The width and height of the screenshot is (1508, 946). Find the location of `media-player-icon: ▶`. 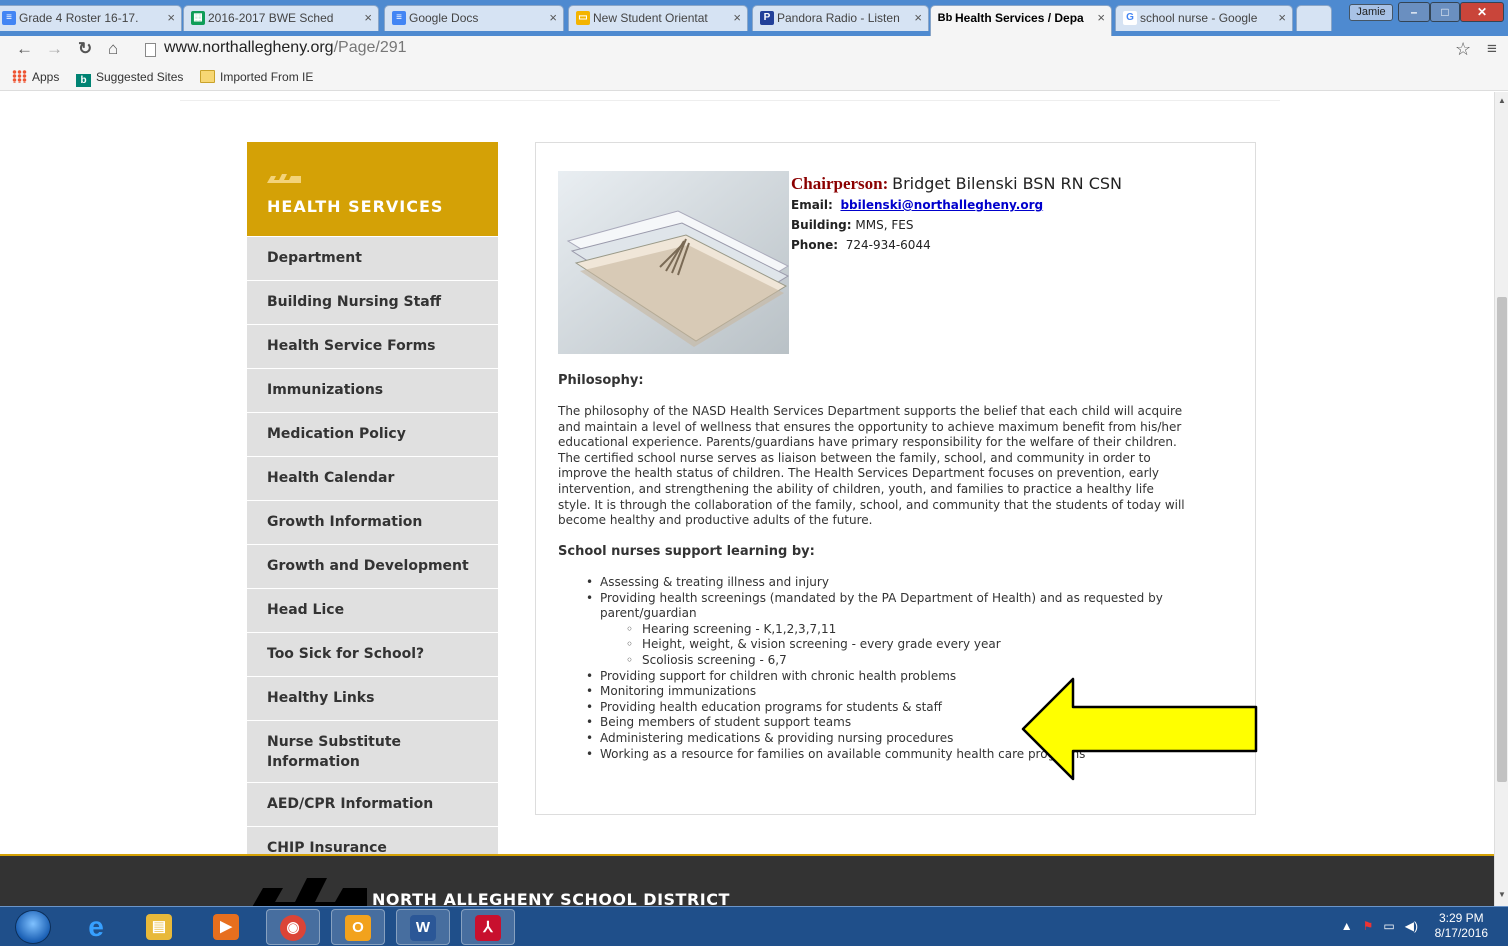

media-player-icon: ▶ is located at coordinates (226, 927).